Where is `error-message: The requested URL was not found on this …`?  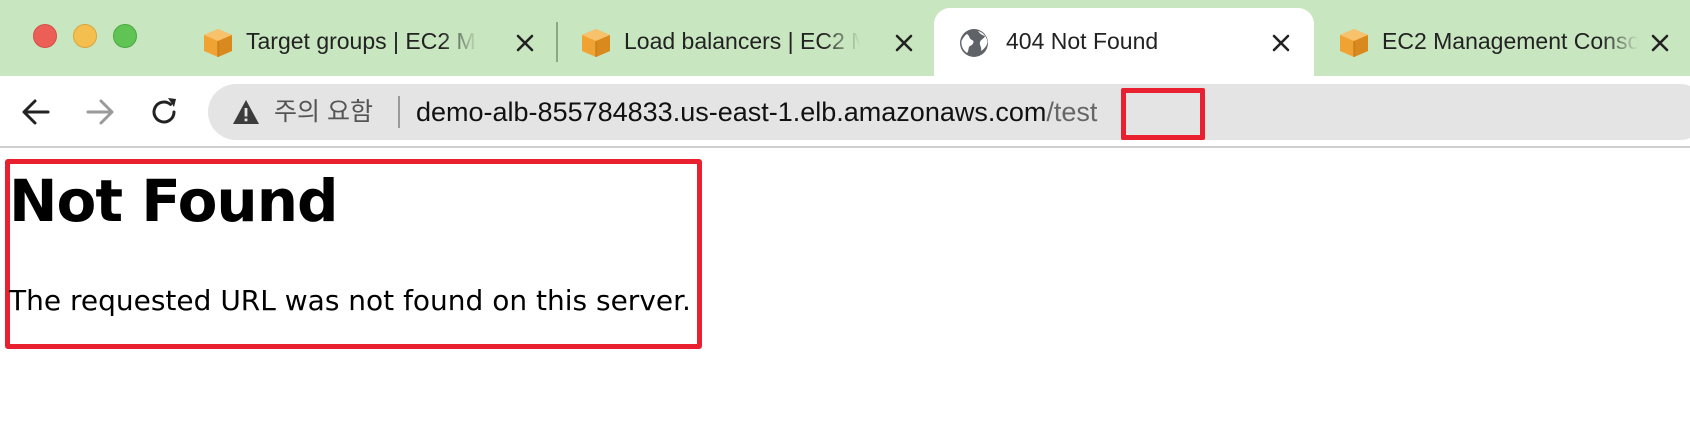
error-message: The requested URL was not found on this … is located at coordinates (350, 300).